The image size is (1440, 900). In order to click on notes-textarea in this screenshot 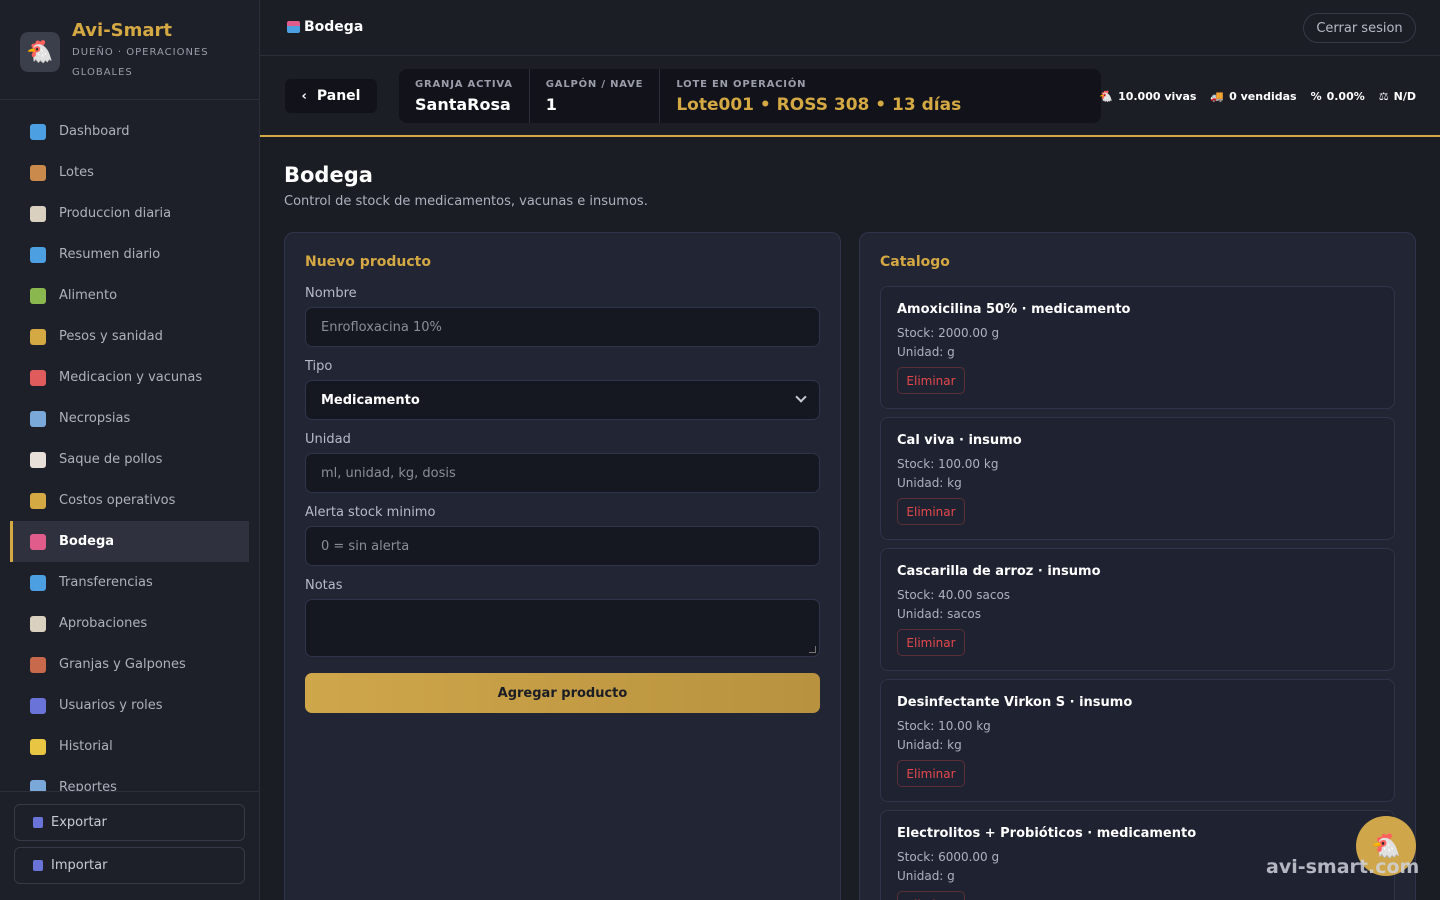, I will do `click(562, 628)`.